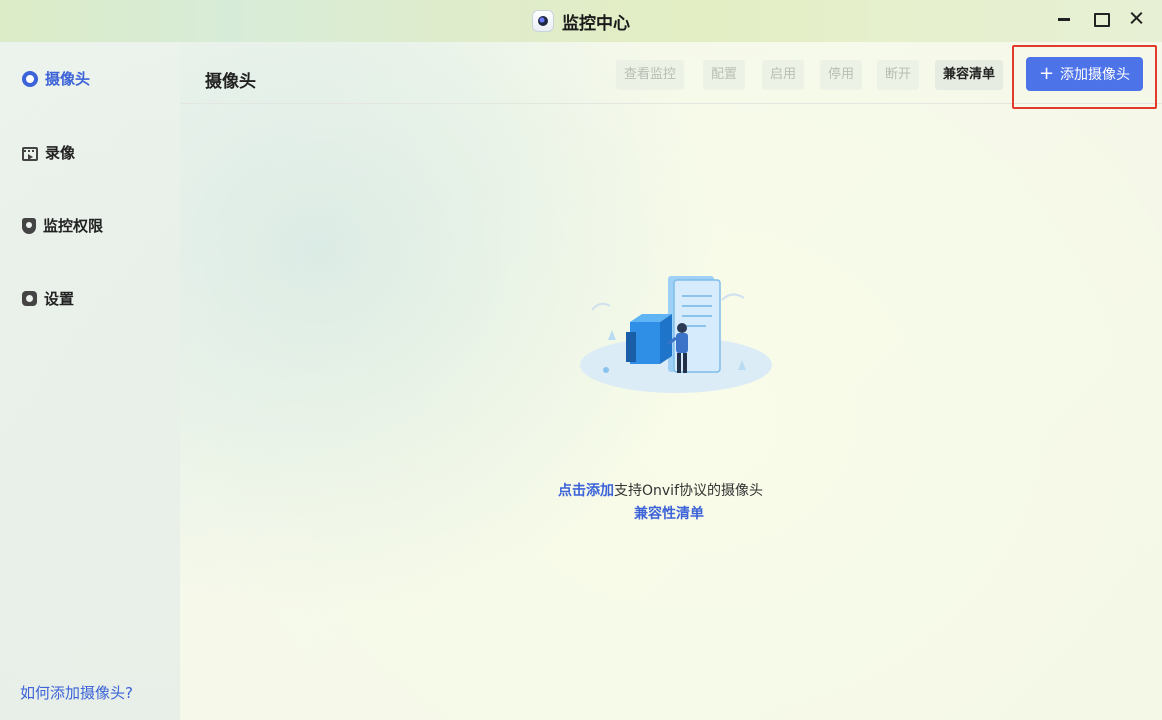 The image size is (1162, 720). What do you see at coordinates (60, 153) in the screenshot?
I see `sidebar-item-label: 录像` at bounding box center [60, 153].